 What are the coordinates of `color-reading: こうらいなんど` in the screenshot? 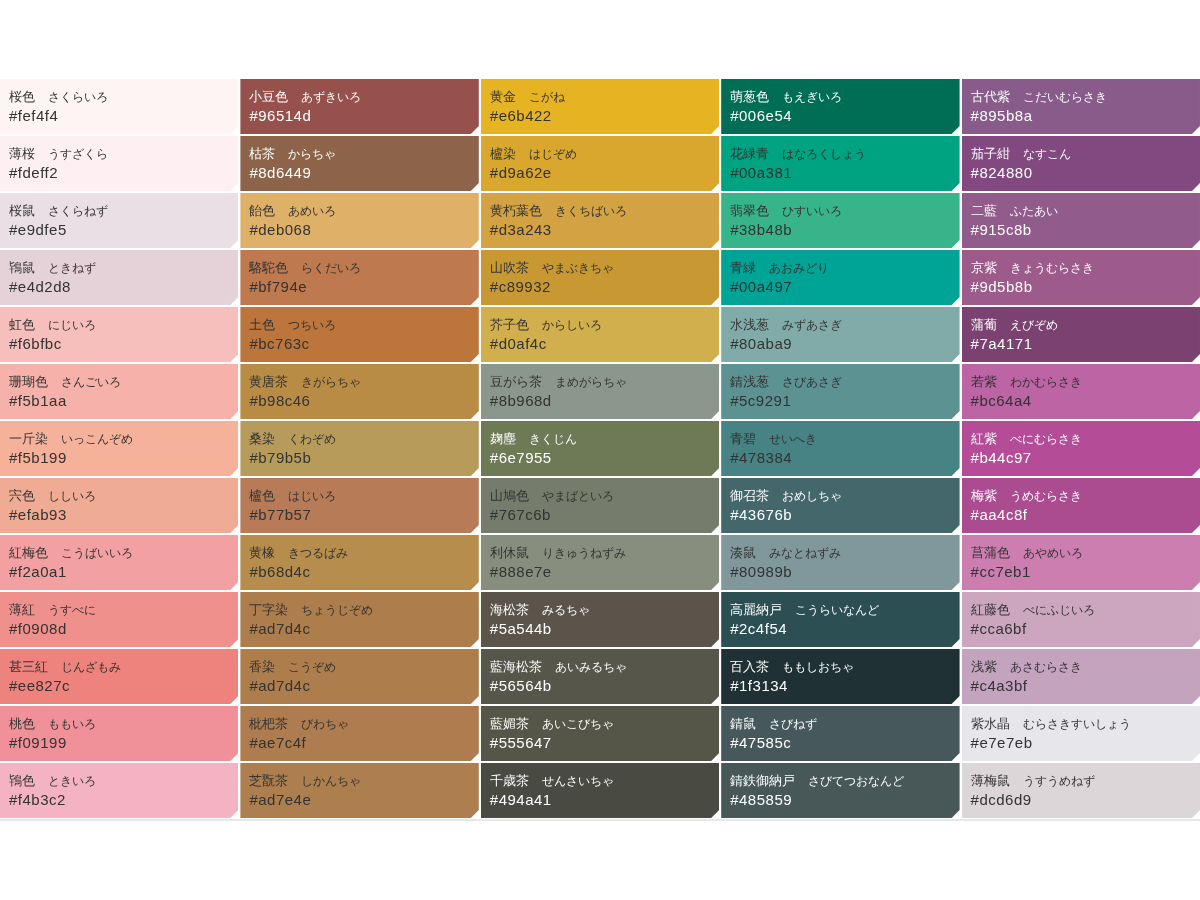 It's located at (837, 610).